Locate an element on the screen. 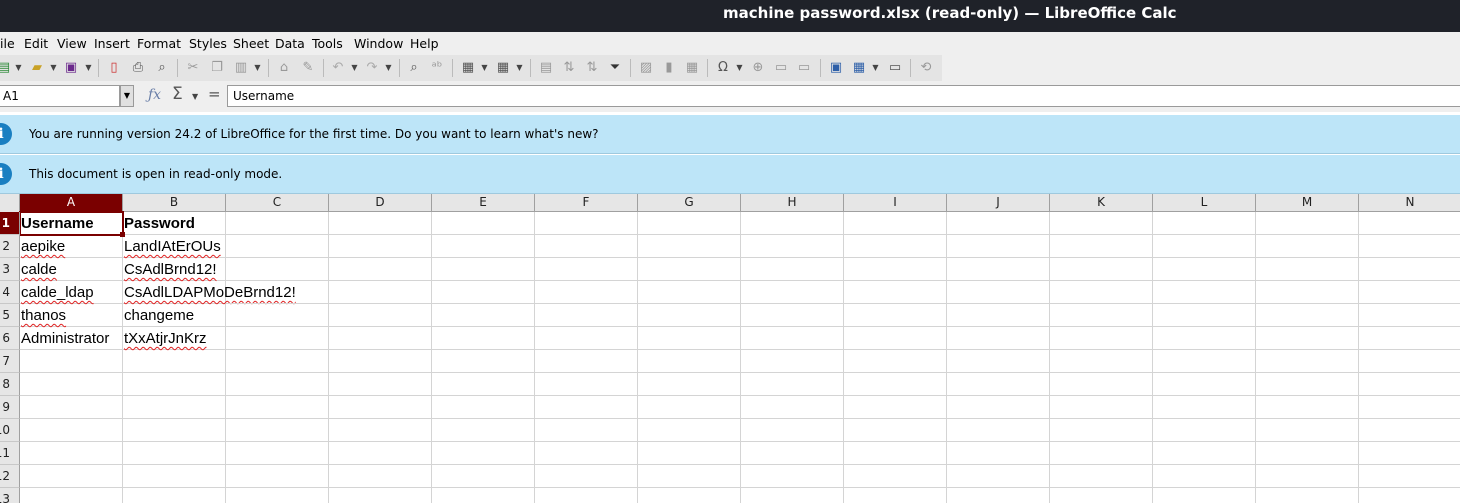  column-header-i: I is located at coordinates (895, 203).